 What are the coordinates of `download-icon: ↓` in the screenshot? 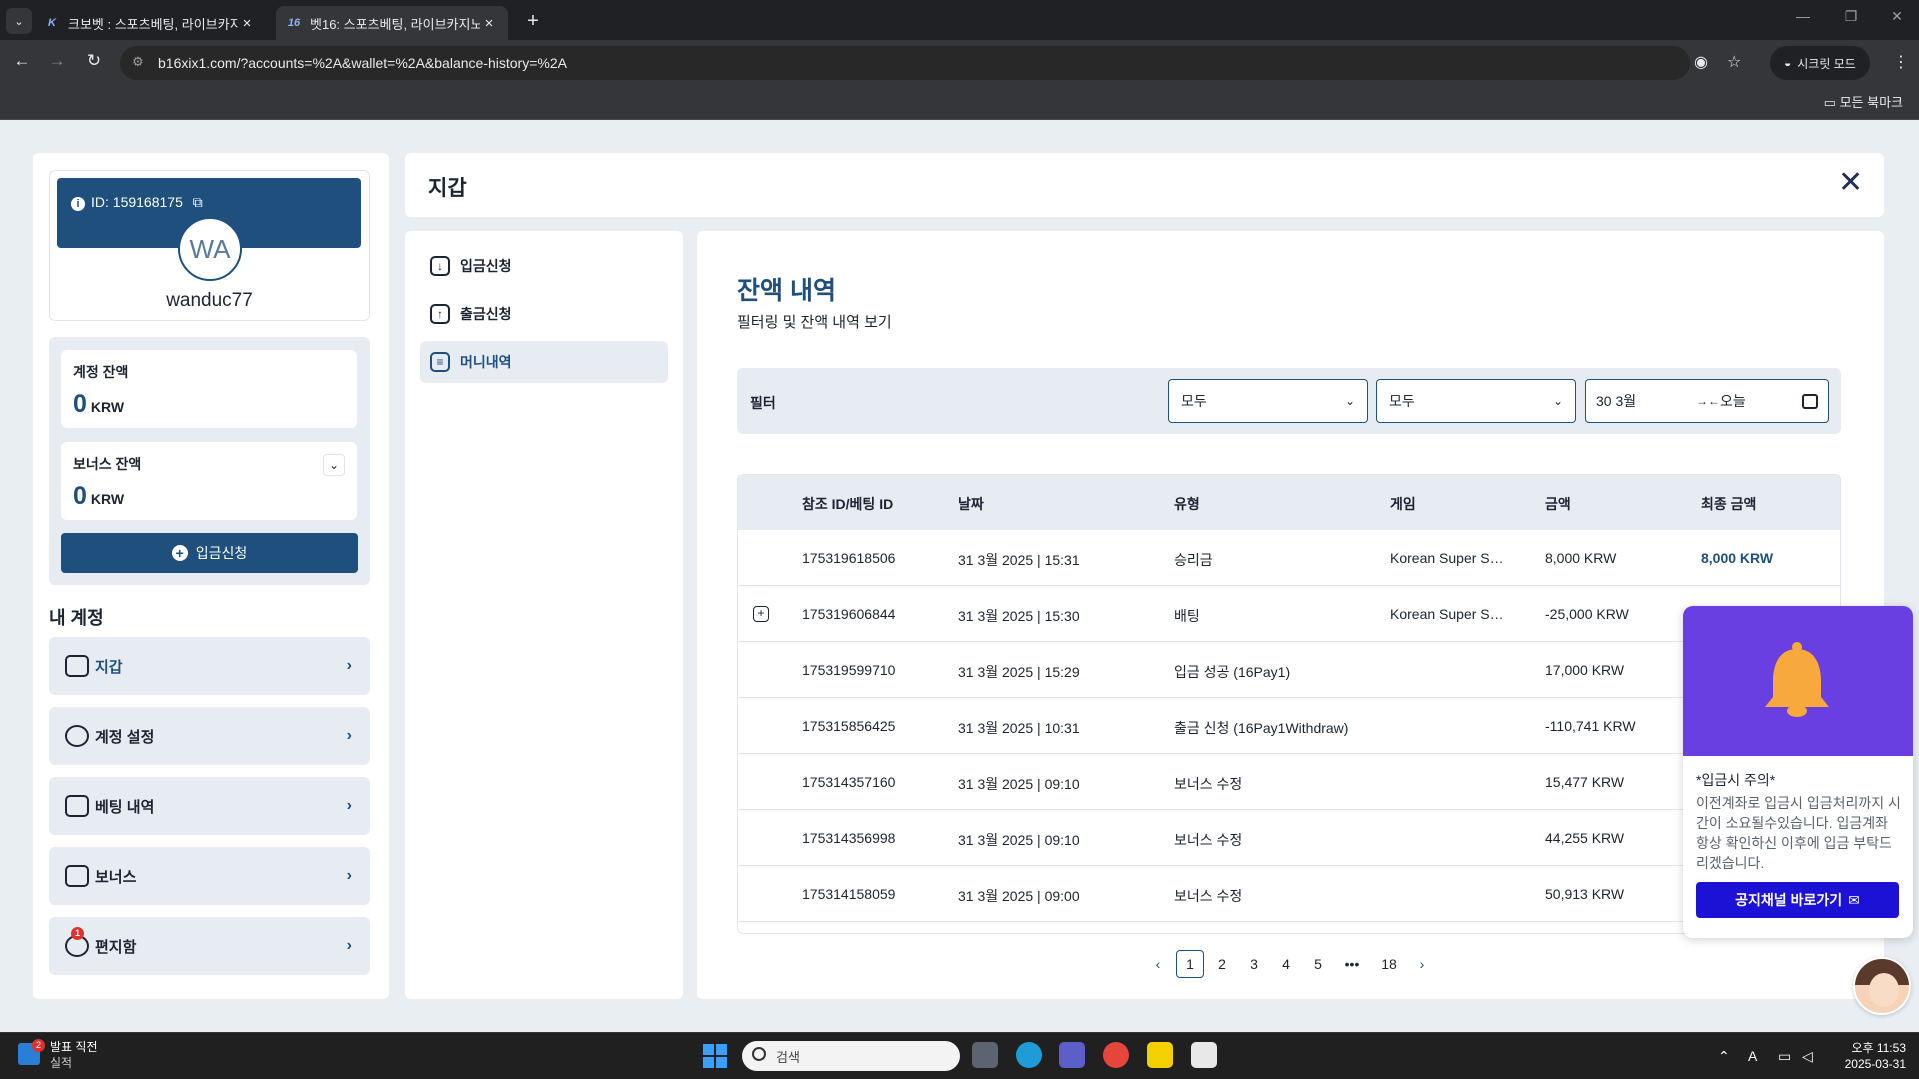 It's located at (440, 266).